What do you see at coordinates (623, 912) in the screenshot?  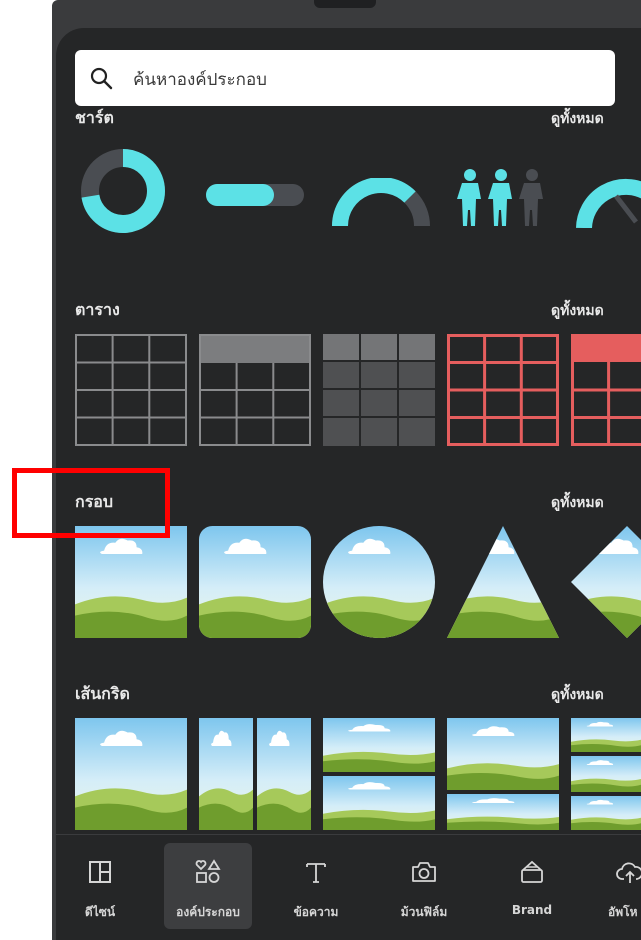 I see `tab-label-uploads: อัพโห` at bounding box center [623, 912].